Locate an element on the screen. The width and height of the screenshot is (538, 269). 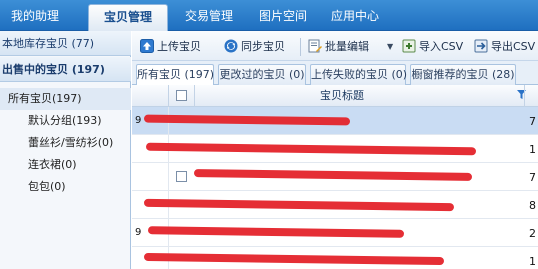
table-header: 宝贝标题 is located at coordinates (335, 96).